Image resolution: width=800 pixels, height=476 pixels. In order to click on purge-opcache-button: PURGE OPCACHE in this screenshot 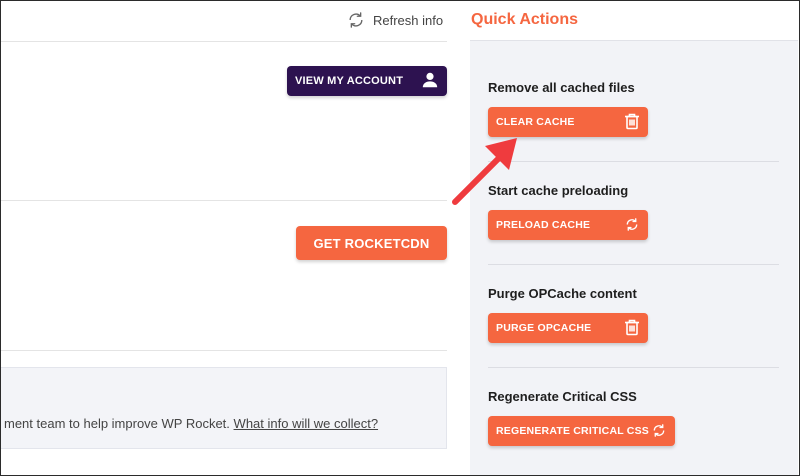, I will do `click(568, 328)`.